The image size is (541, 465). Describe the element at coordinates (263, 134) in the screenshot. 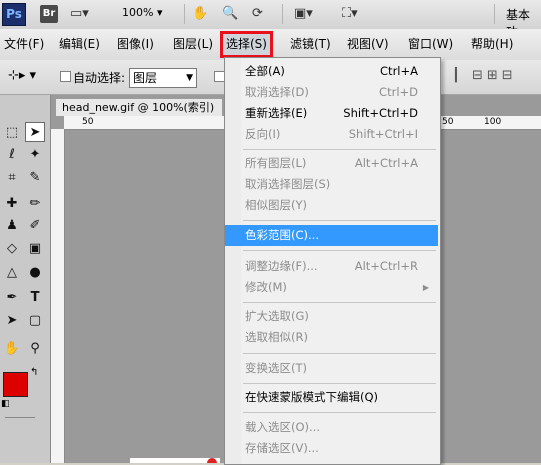

I see `menu-item-label: 反向(I)` at that location.